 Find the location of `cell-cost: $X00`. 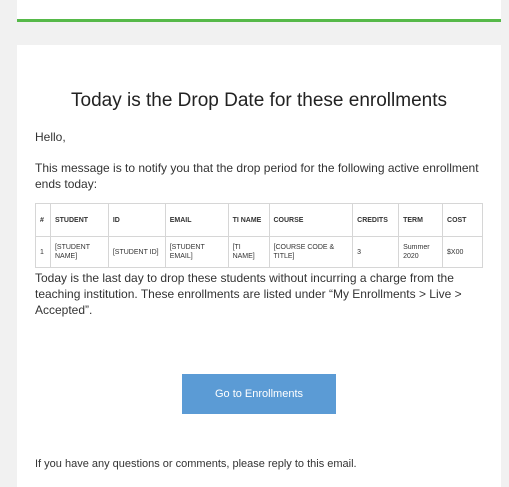

cell-cost: $X00 is located at coordinates (462, 252).